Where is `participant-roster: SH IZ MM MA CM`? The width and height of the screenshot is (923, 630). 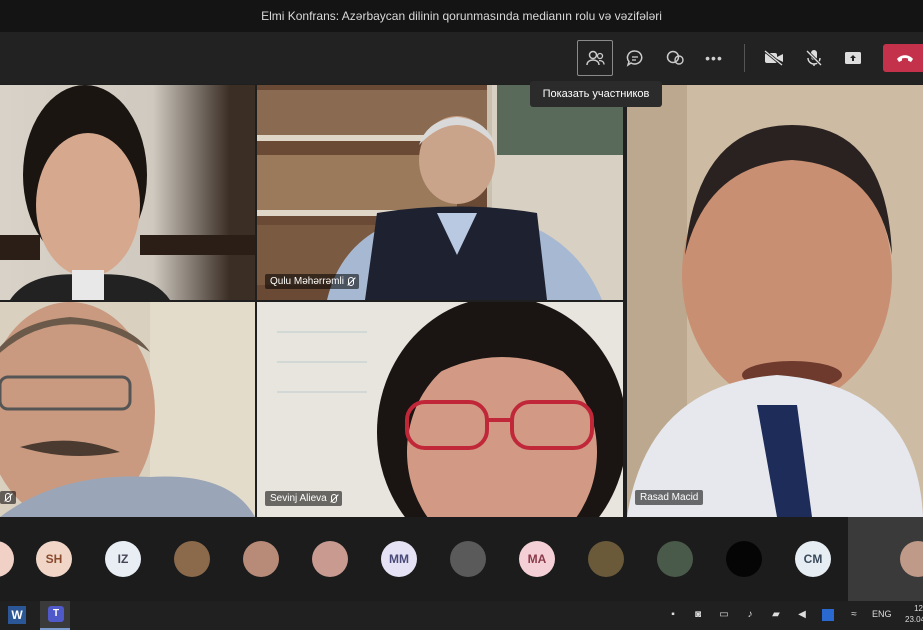
participant-roster: SH IZ MM MA CM is located at coordinates (461, 559).